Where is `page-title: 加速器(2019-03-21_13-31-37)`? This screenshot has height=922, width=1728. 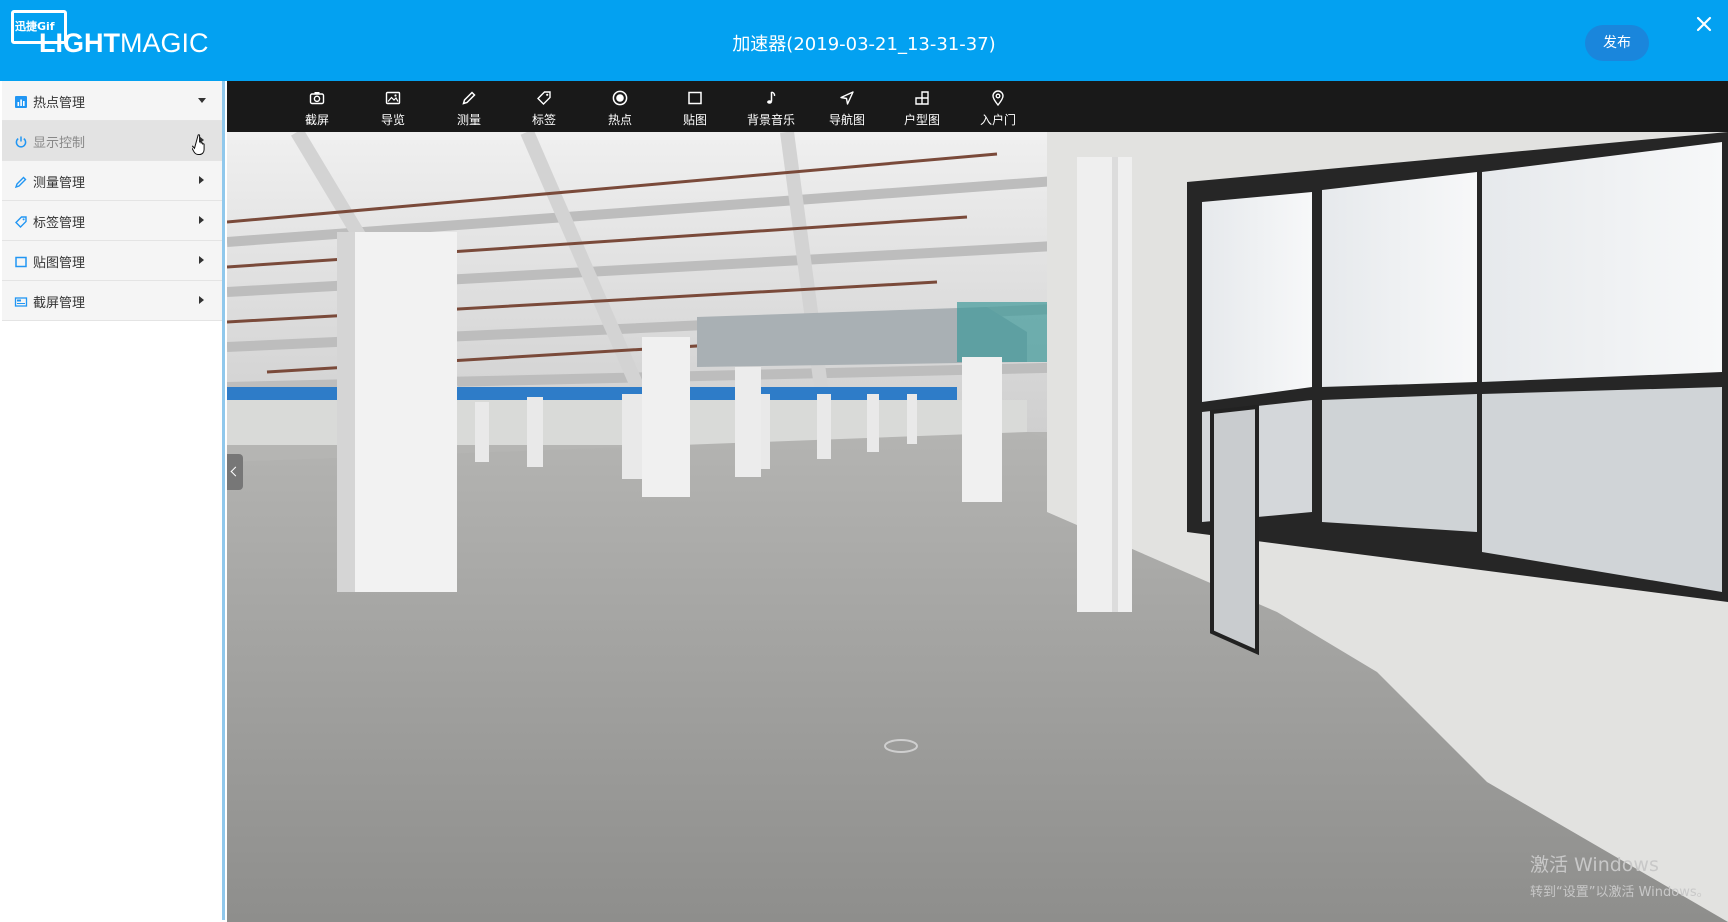
page-title: 加速器(2019-03-21_13-31-37) is located at coordinates (864, 44).